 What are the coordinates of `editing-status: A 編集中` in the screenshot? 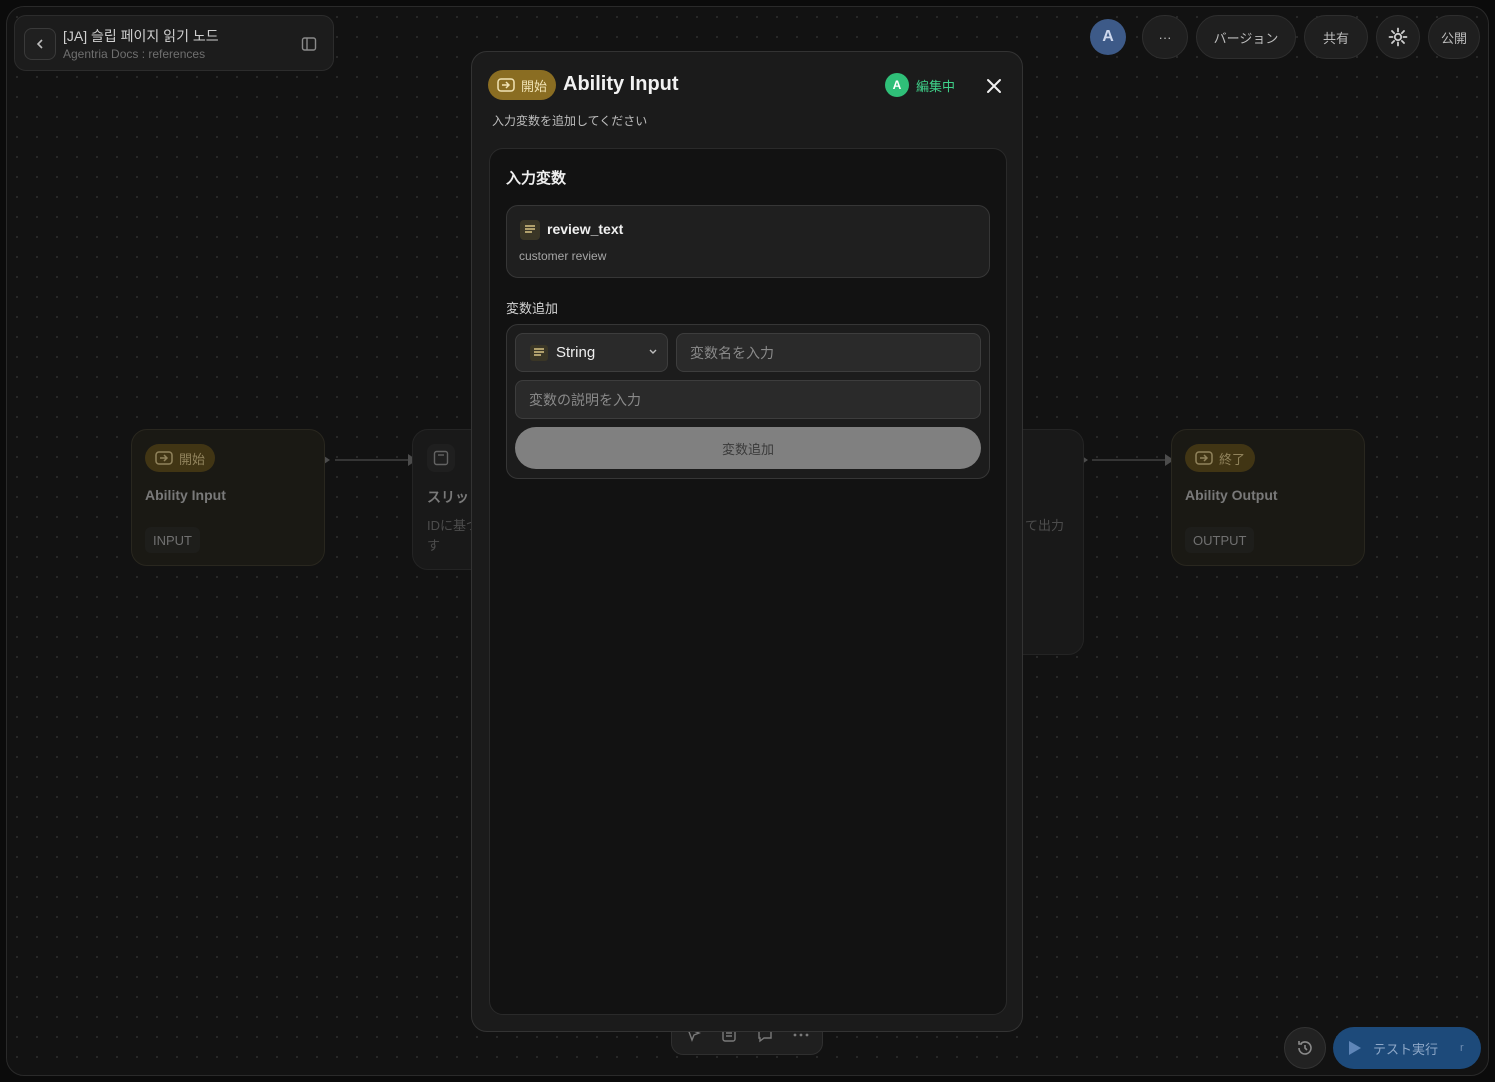 It's located at (920, 85).